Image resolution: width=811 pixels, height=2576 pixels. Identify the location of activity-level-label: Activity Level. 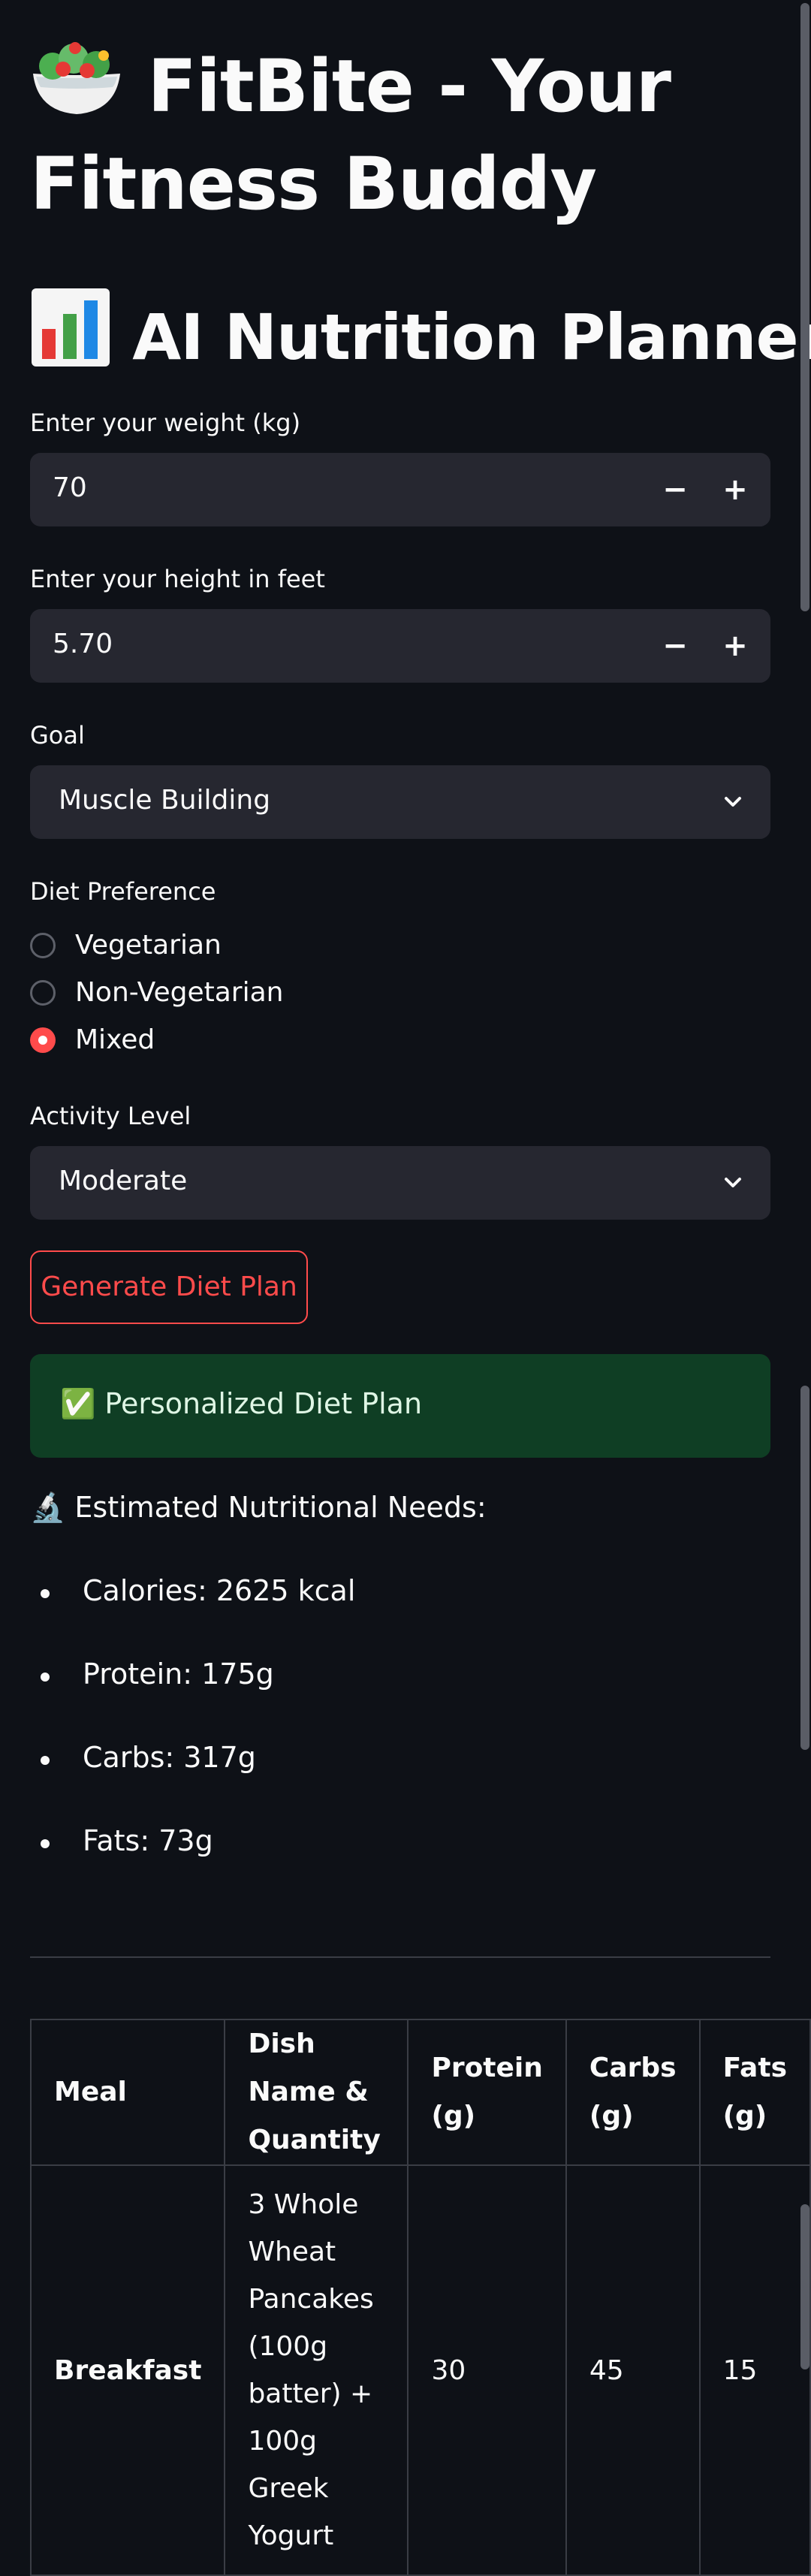
(110, 1116).